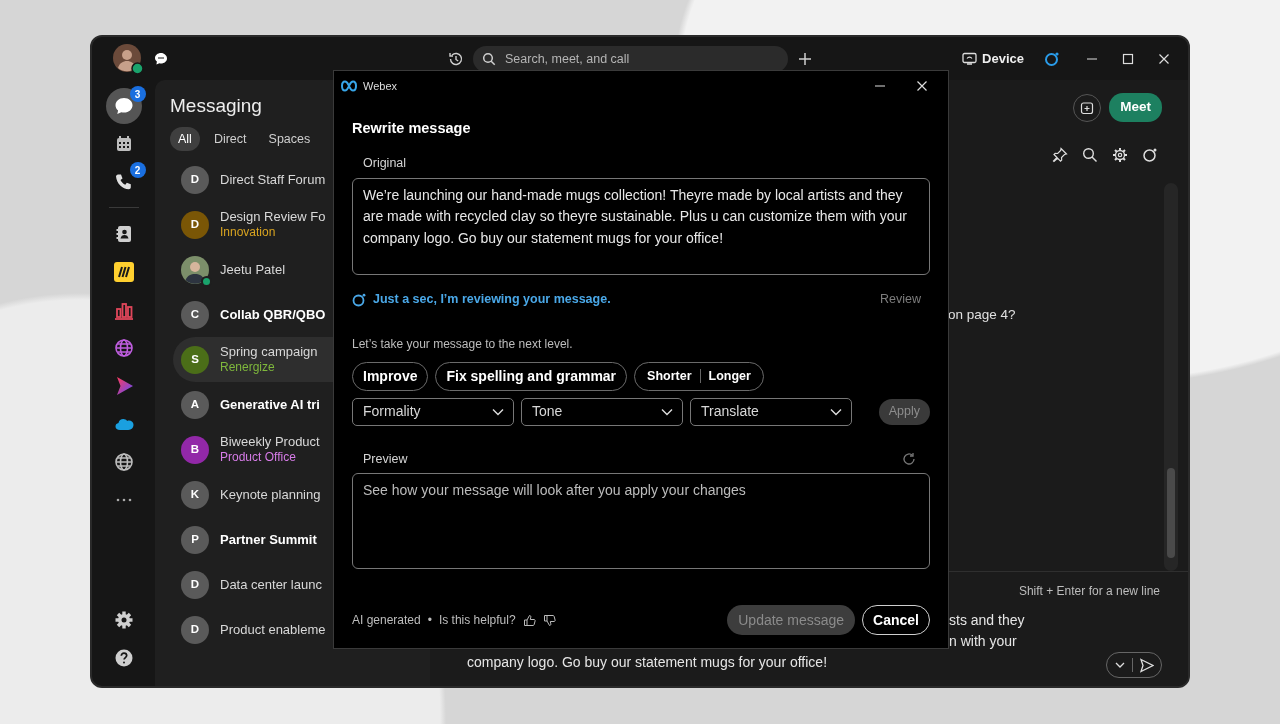 The image size is (1280, 724). I want to click on filter-tab: Spaces, so click(289, 139).